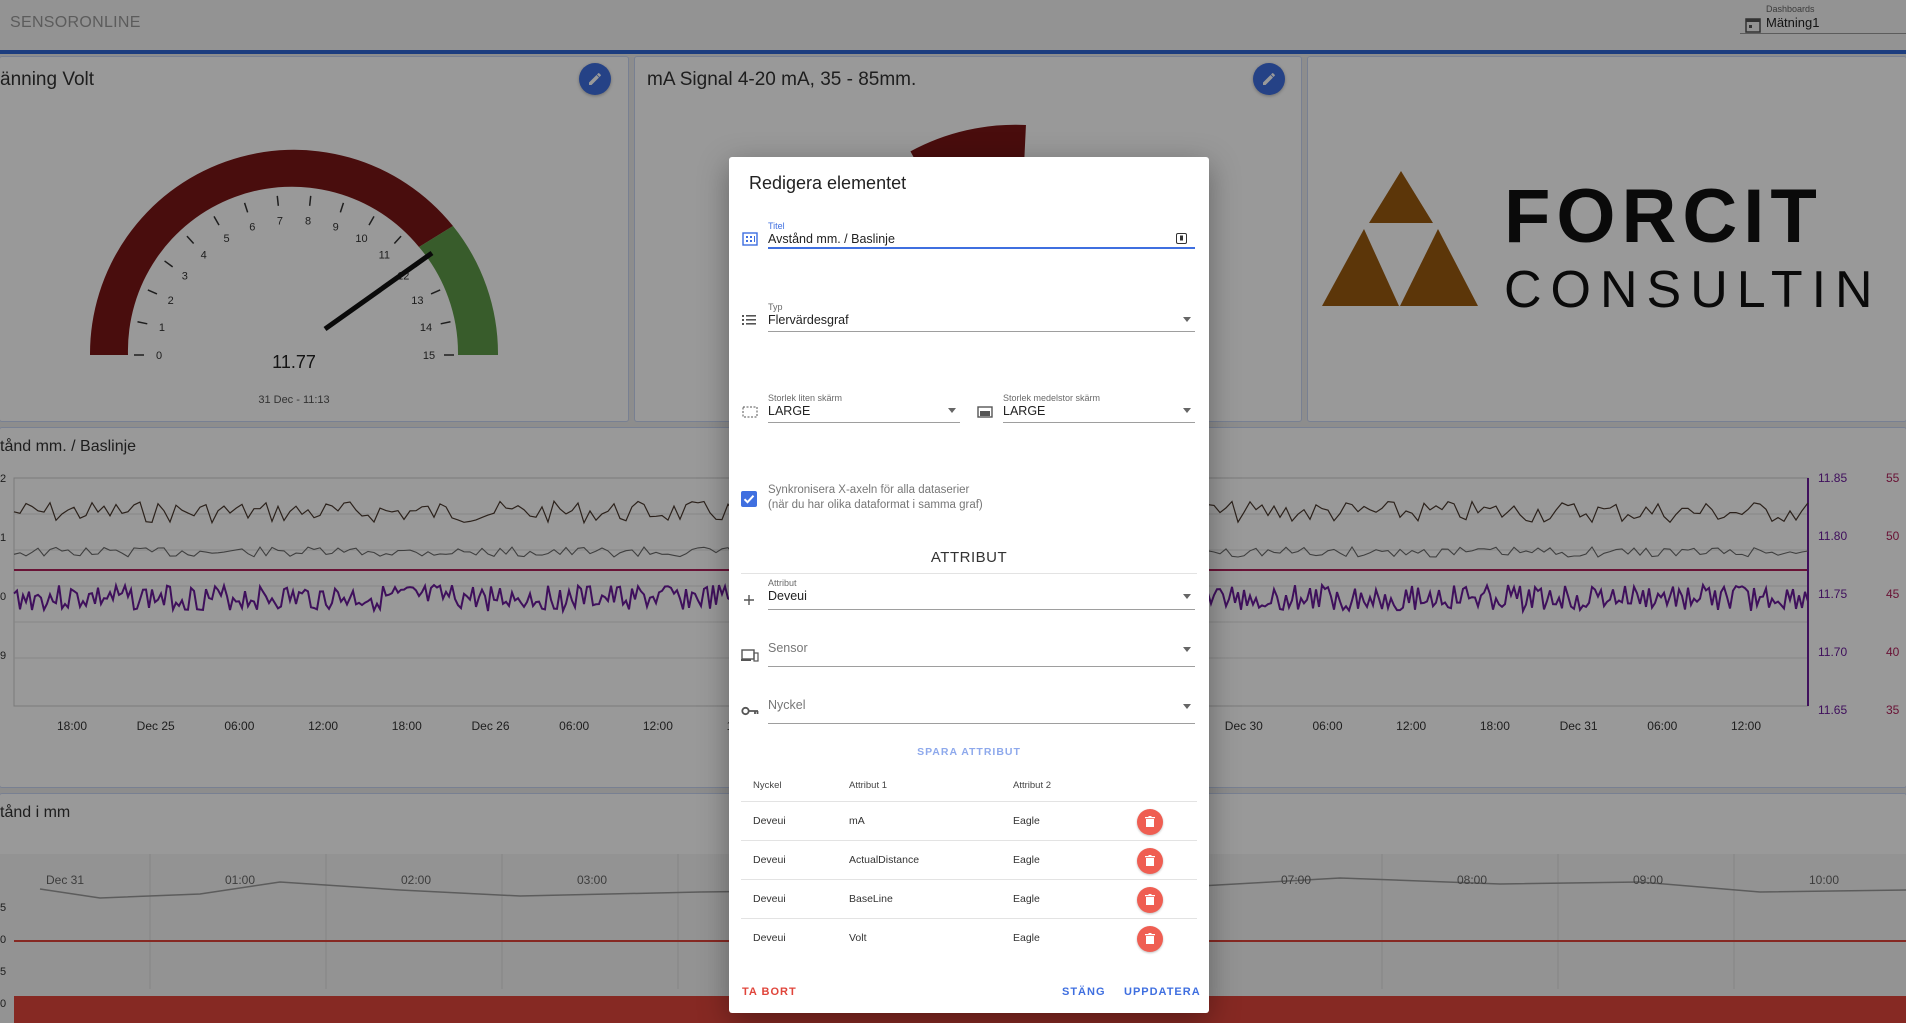  Describe the element at coordinates (1162, 992) in the screenshot. I see `update-button: UPPDATERA` at that location.